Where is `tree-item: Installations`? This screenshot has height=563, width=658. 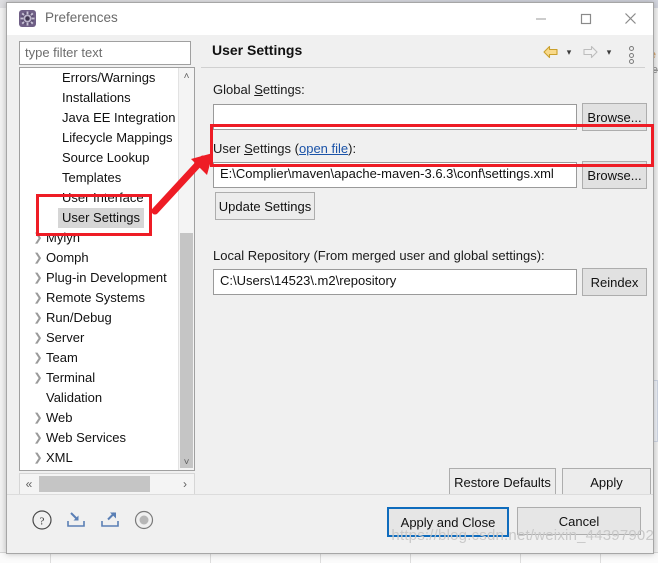 tree-item: Installations is located at coordinates (99, 98).